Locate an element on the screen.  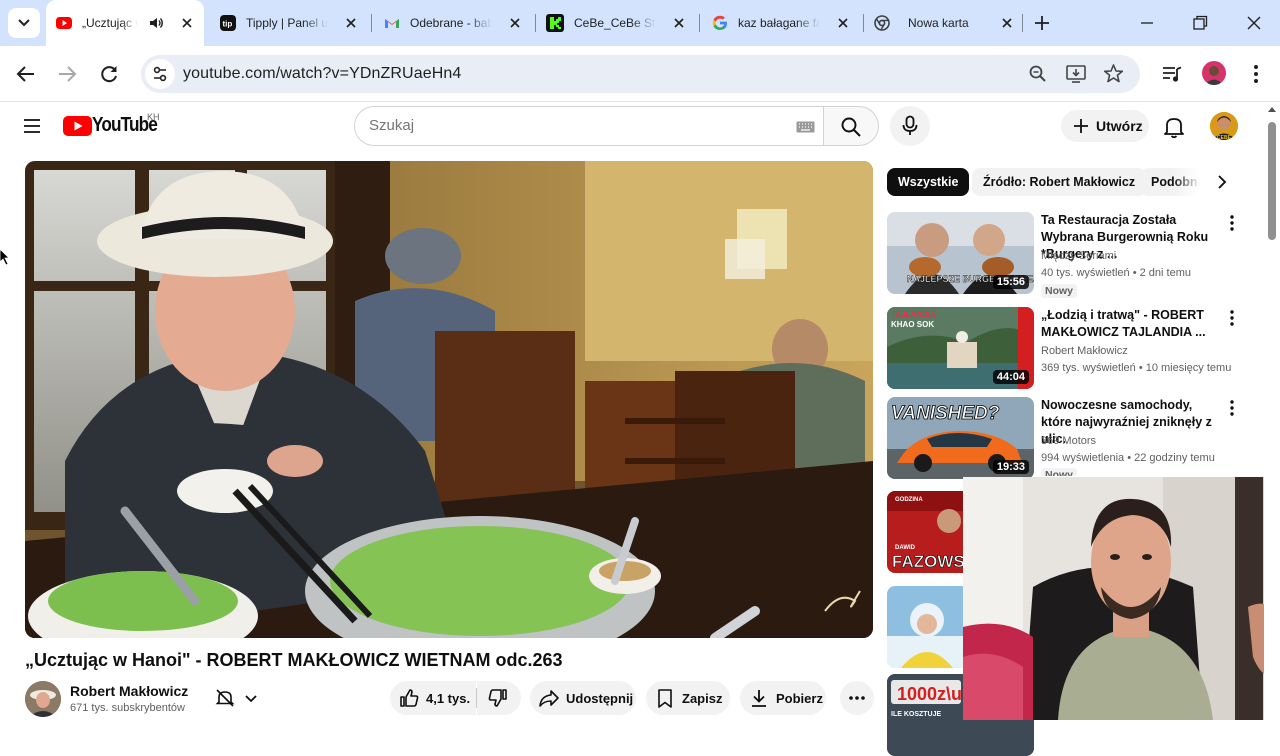
search-input is located at coordinates (569, 125).